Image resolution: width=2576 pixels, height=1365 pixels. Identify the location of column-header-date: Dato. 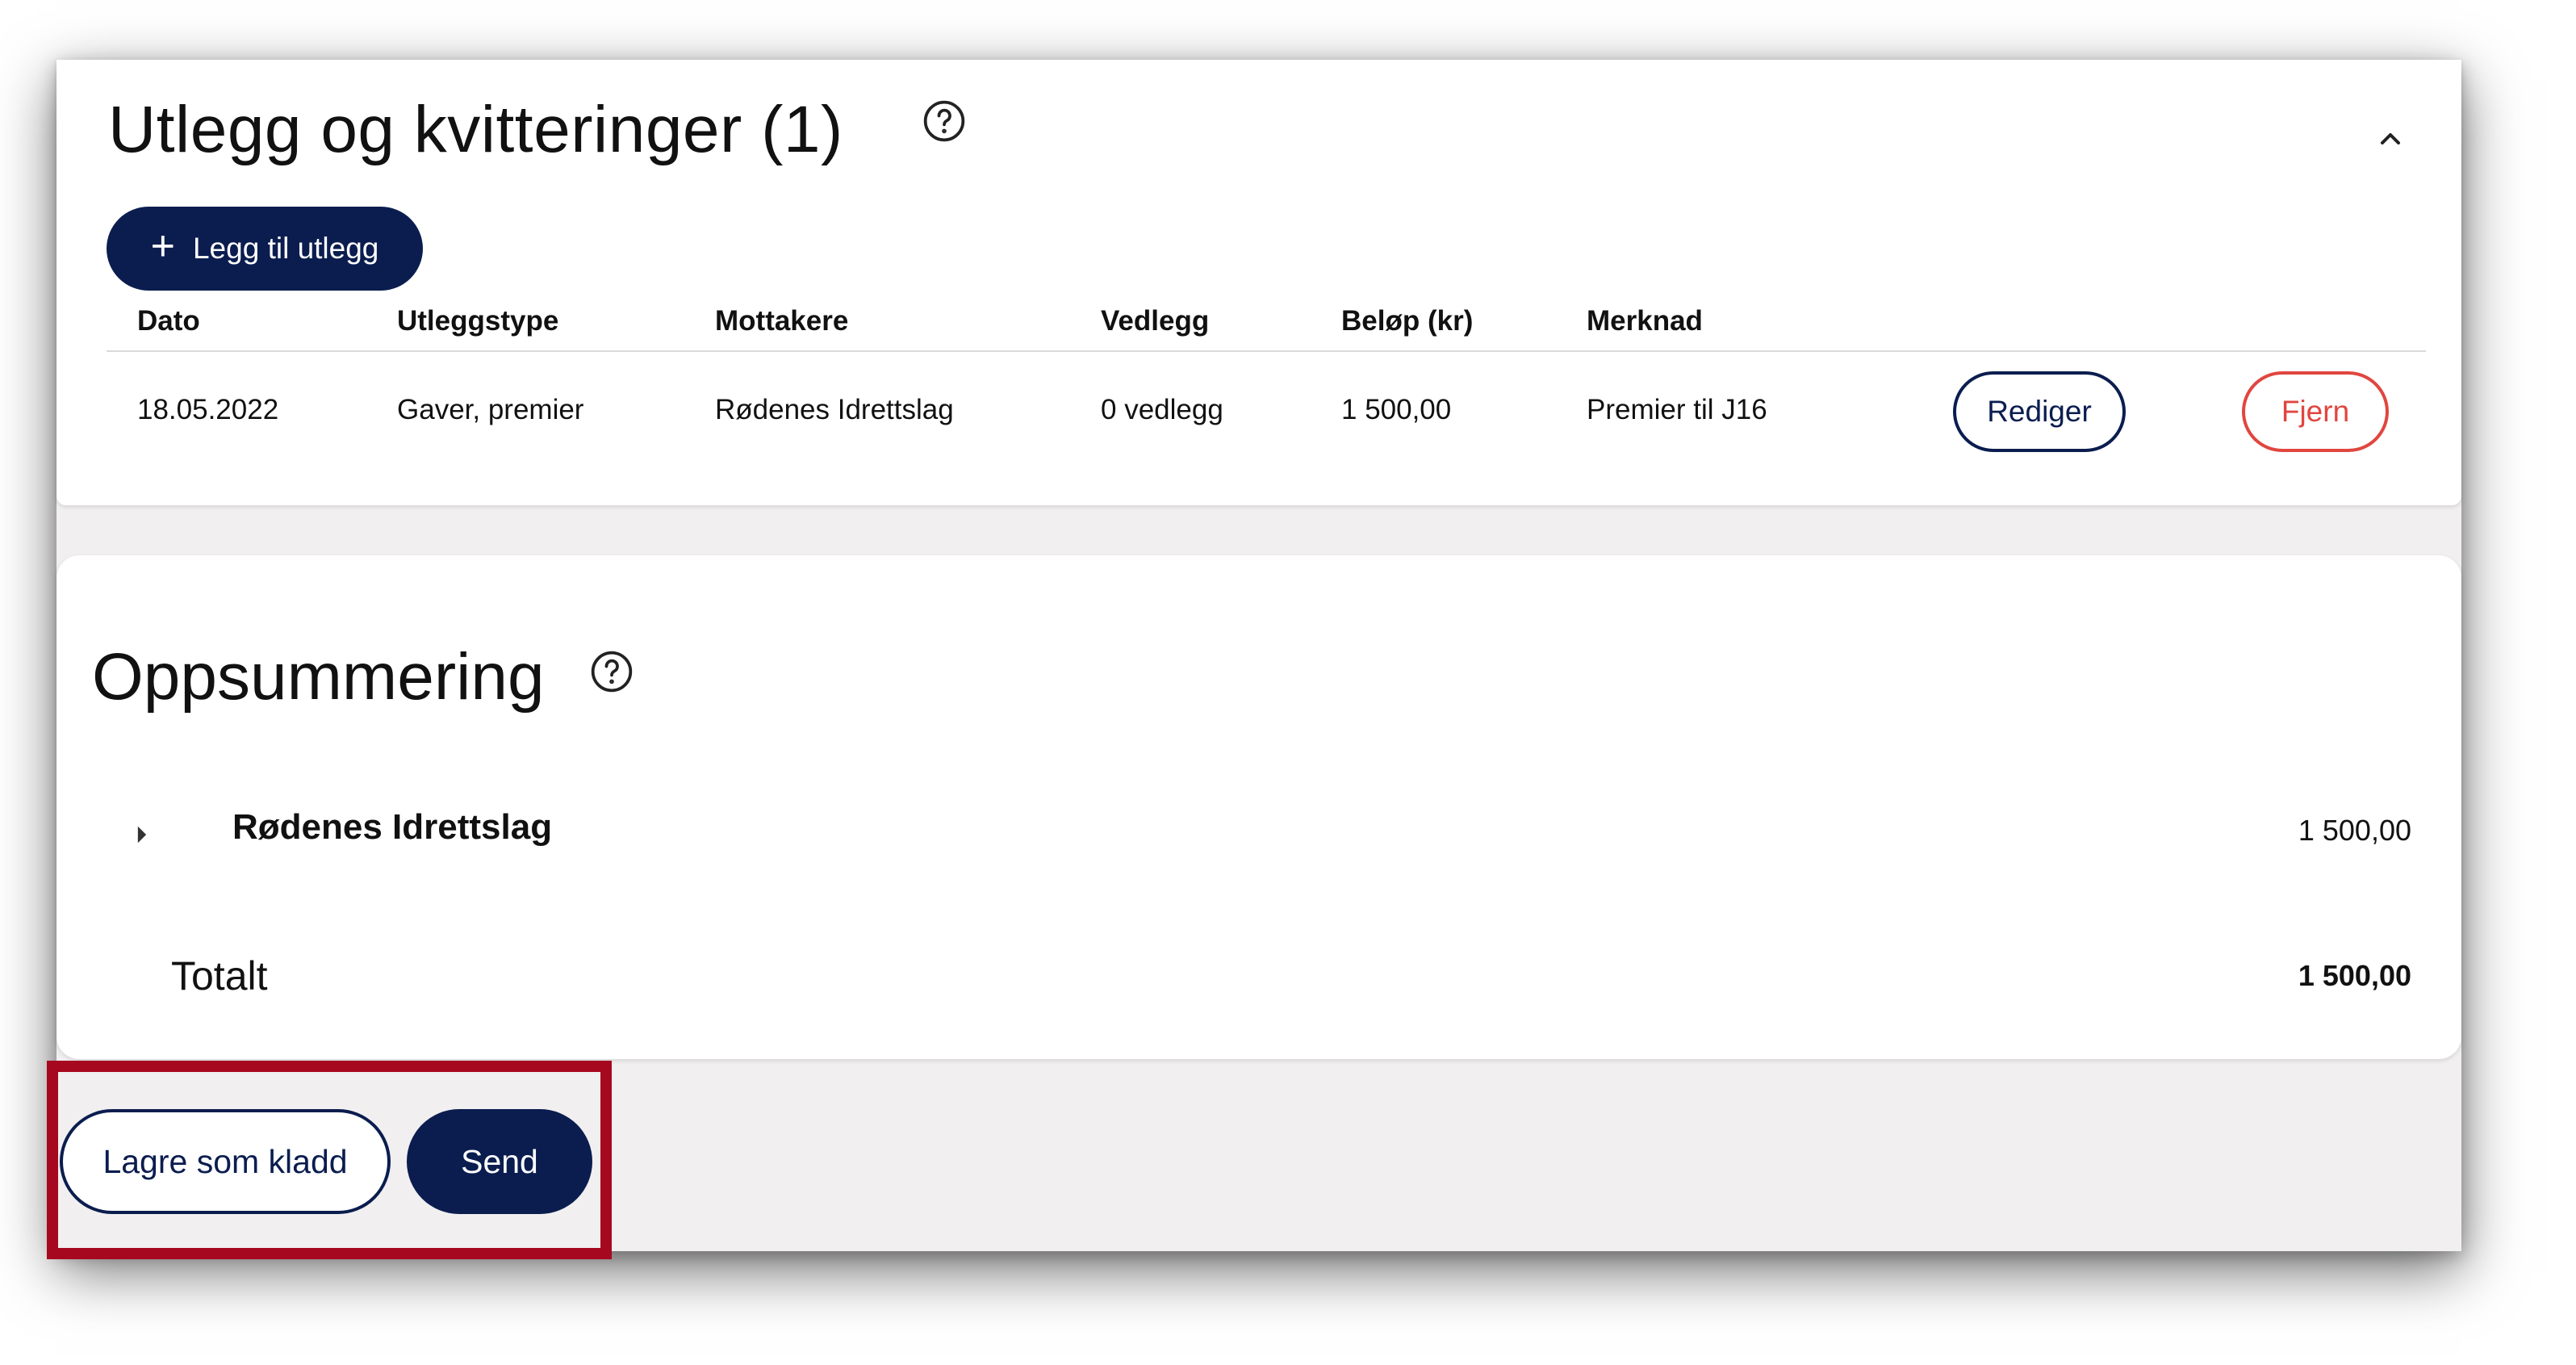
(168, 321).